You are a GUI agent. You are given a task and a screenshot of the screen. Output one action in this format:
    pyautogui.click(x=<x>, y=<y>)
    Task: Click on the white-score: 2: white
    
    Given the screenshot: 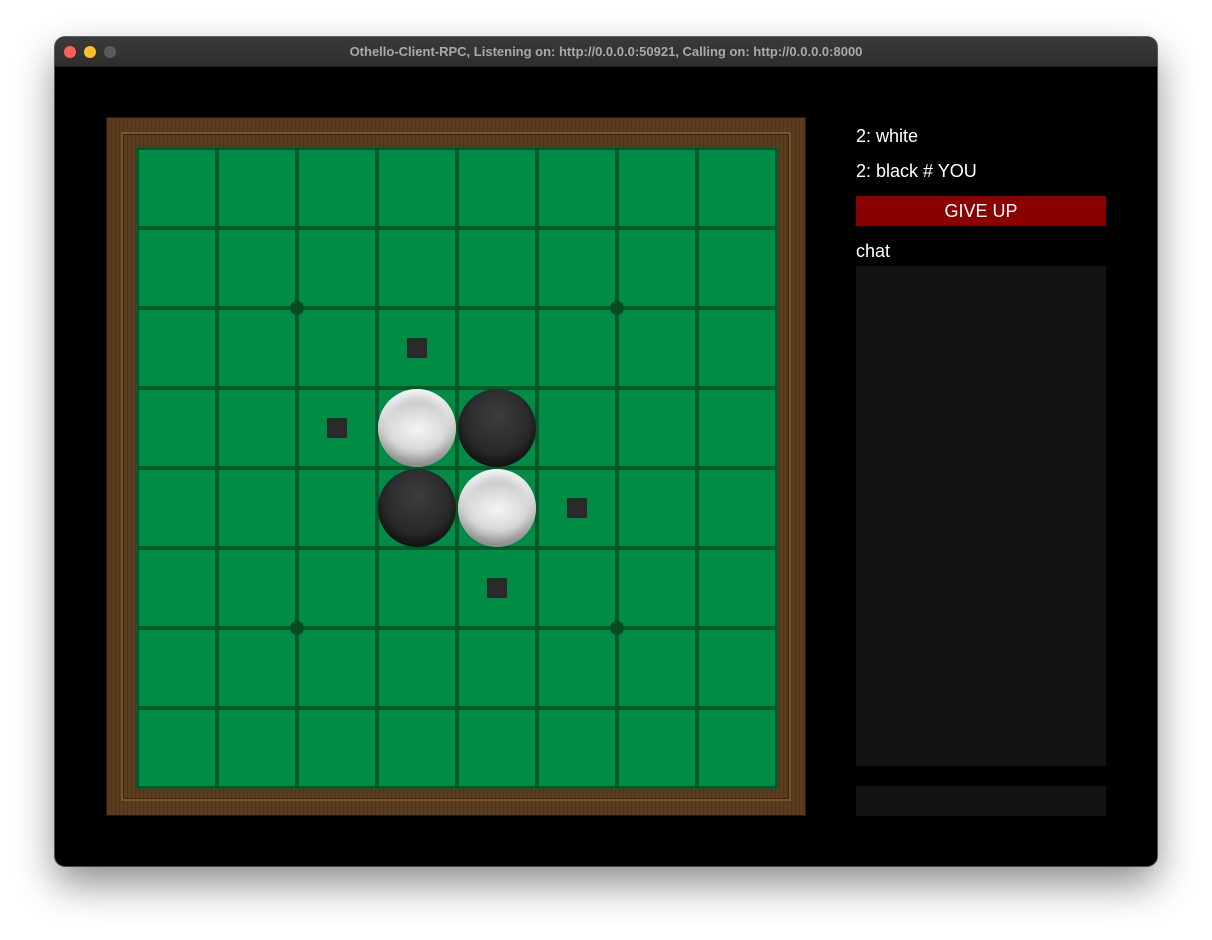 What is the action you would take?
    pyautogui.click(x=887, y=136)
    